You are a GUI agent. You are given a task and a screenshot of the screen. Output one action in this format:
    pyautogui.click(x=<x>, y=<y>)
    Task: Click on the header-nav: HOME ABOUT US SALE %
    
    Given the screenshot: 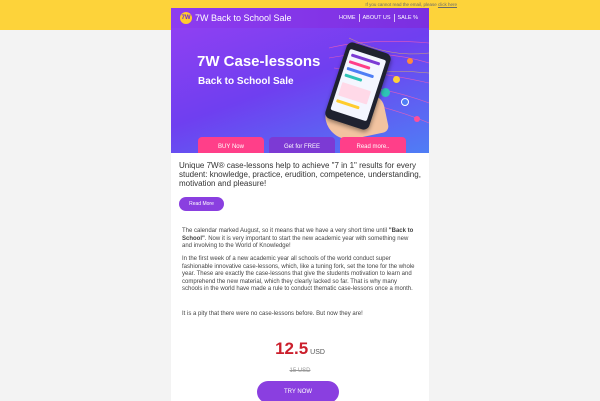 What is the action you would take?
    pyautogui.click(x=378, y=18)
    